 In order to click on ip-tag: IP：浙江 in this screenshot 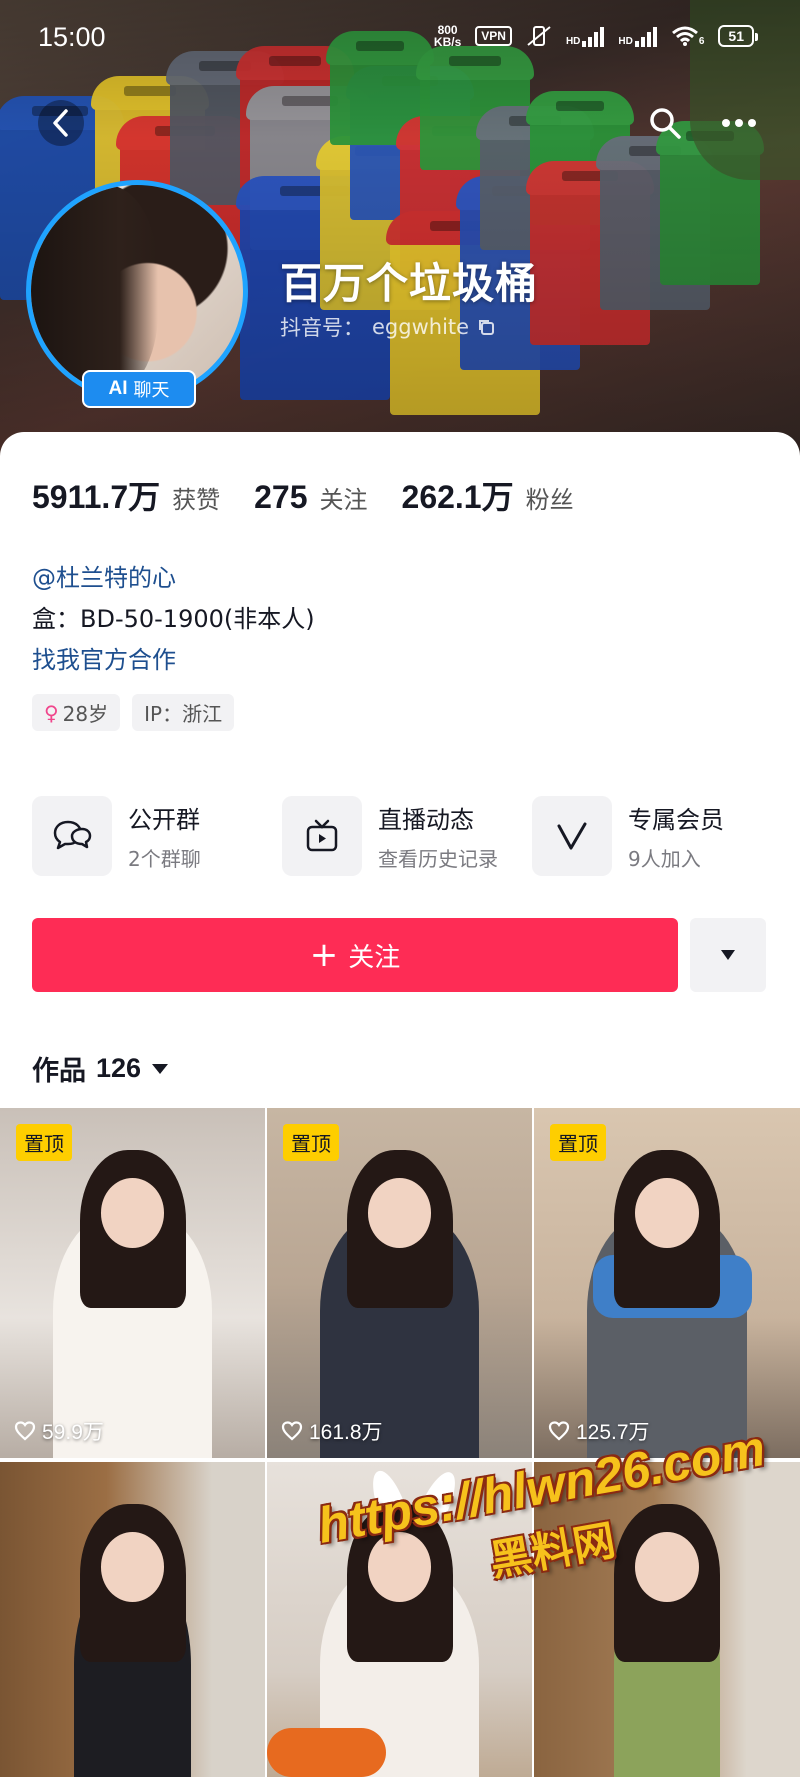, I will do `click(183, 712)`.